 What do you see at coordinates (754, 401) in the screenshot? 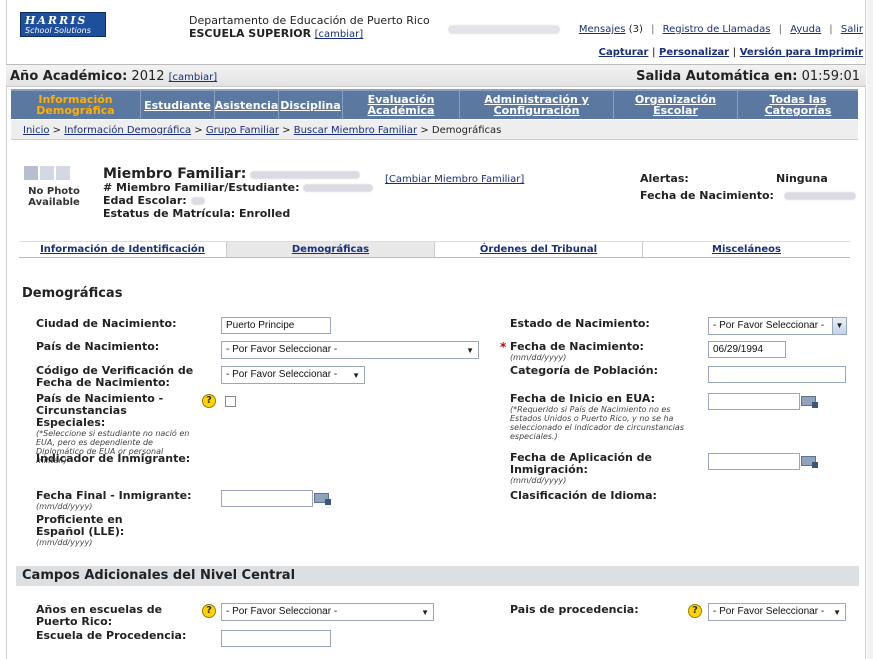
I see `us-start-date-input` at bounding box center [754, 401].